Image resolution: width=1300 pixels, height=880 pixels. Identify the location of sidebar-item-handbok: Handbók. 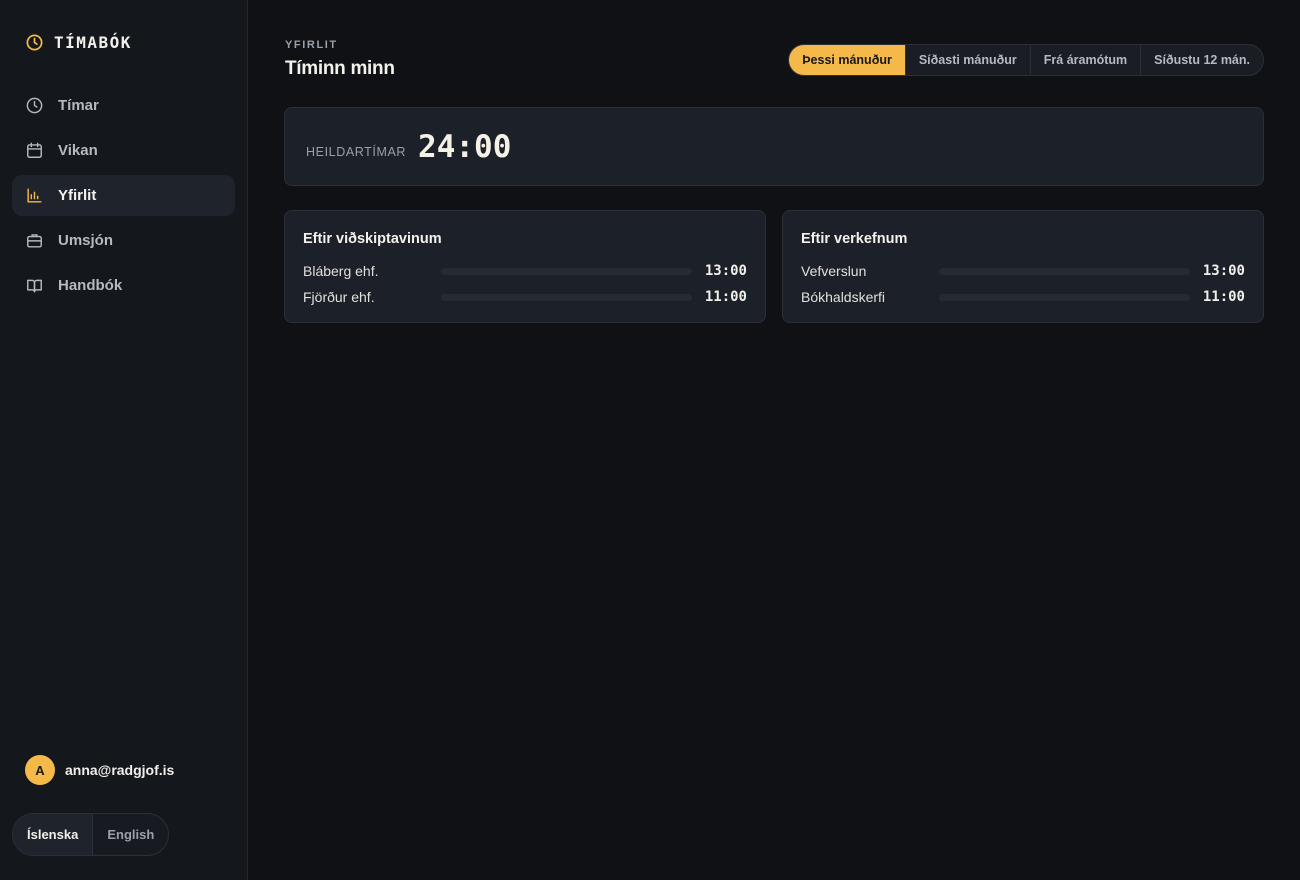
(123, 285).